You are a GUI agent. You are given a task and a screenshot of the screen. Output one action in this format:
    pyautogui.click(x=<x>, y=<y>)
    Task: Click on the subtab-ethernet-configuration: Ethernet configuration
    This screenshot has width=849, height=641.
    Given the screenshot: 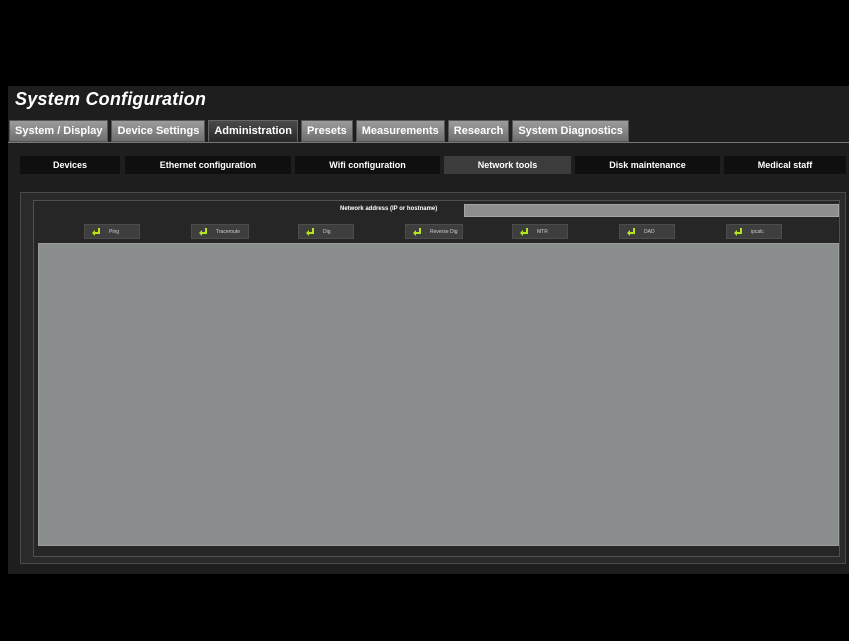 What is the action you would take?
    pyautogui.click(x=208, y=165)
    